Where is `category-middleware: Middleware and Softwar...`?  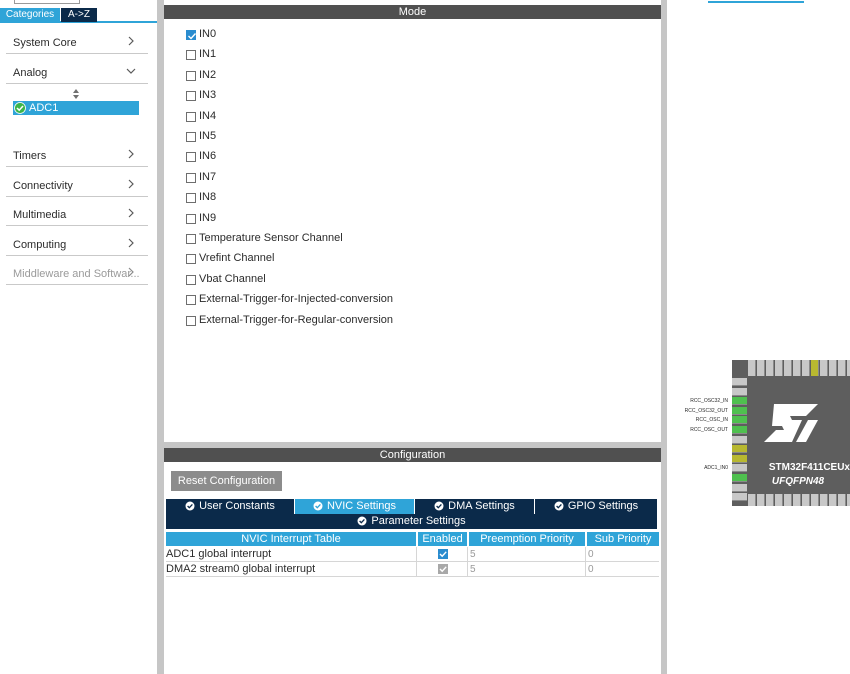 category-middleware: Middleware and Softwar... is located at coordinates (77, 273).